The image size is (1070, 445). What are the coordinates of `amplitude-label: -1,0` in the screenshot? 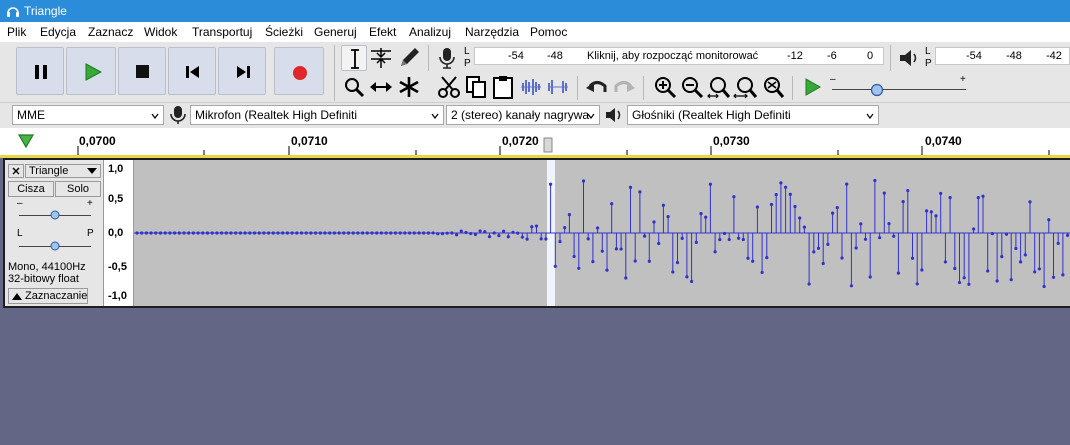 It's located at (117, 296).